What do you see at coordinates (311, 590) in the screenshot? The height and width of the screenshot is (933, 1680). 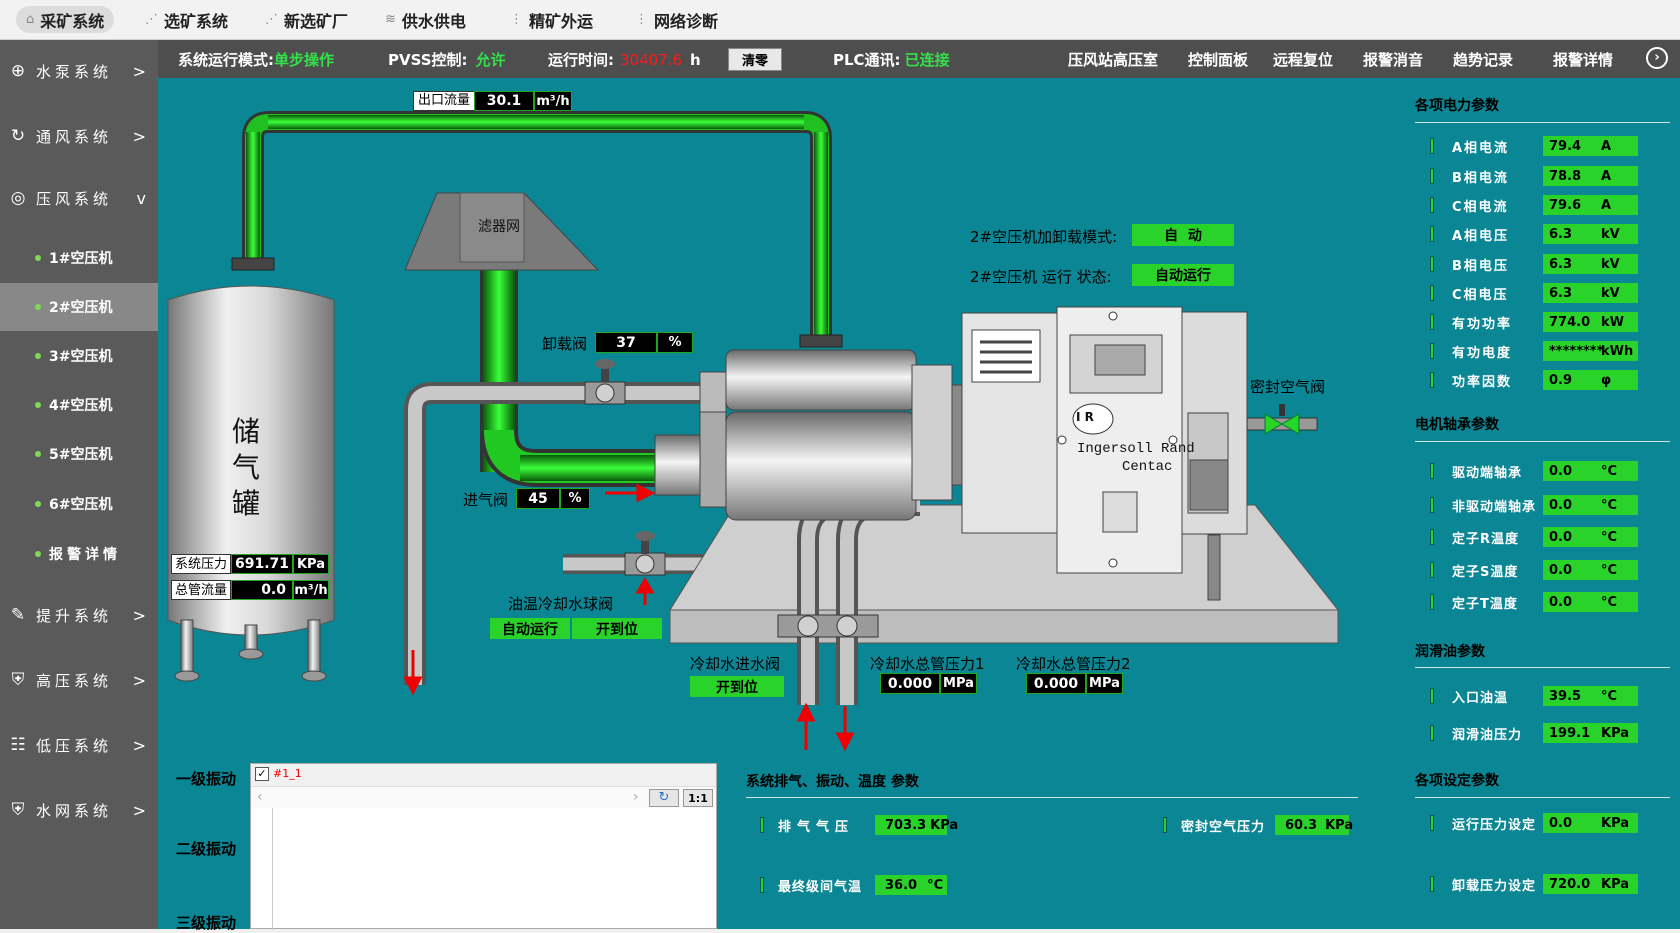 I see `main-flow-unit: m³/h` at bounding box center [311, 590].